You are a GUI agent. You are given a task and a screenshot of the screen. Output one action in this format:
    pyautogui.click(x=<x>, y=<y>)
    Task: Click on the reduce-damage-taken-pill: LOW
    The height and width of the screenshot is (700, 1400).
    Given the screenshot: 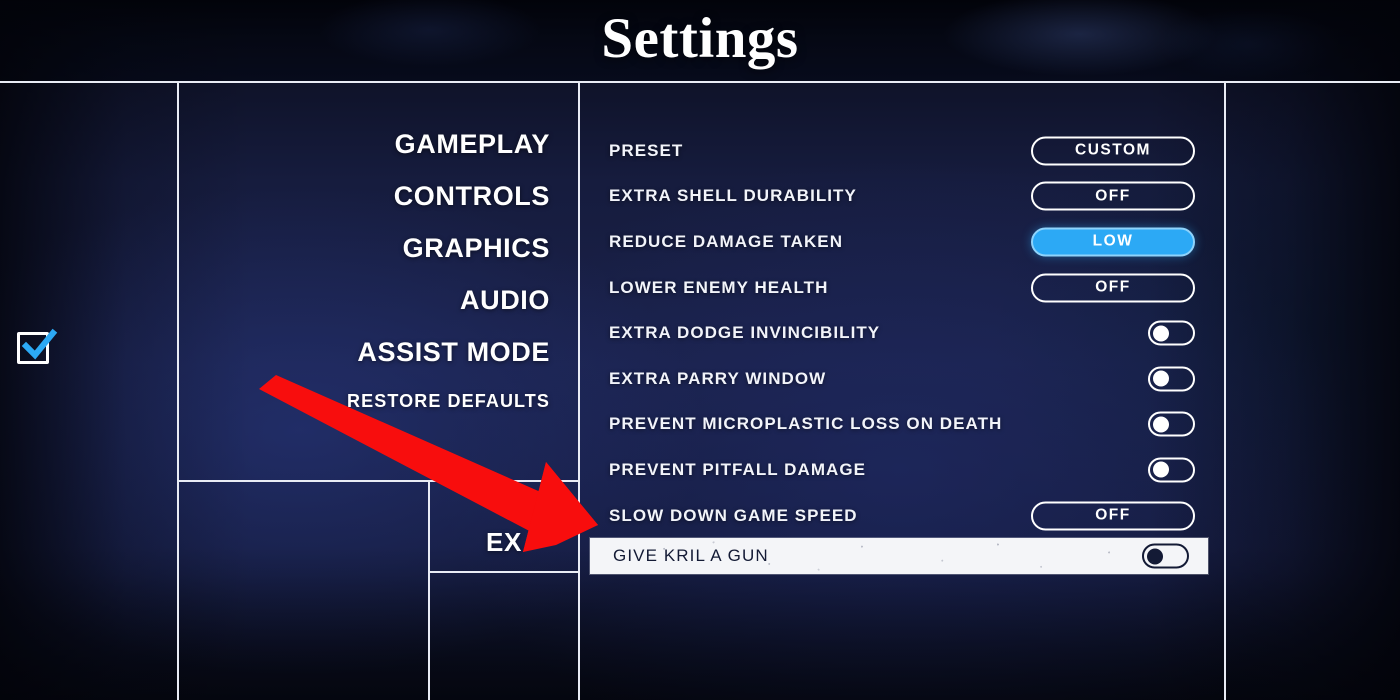 What is the action you would take?
    pyautogui.click(x=1113, y=242)
    